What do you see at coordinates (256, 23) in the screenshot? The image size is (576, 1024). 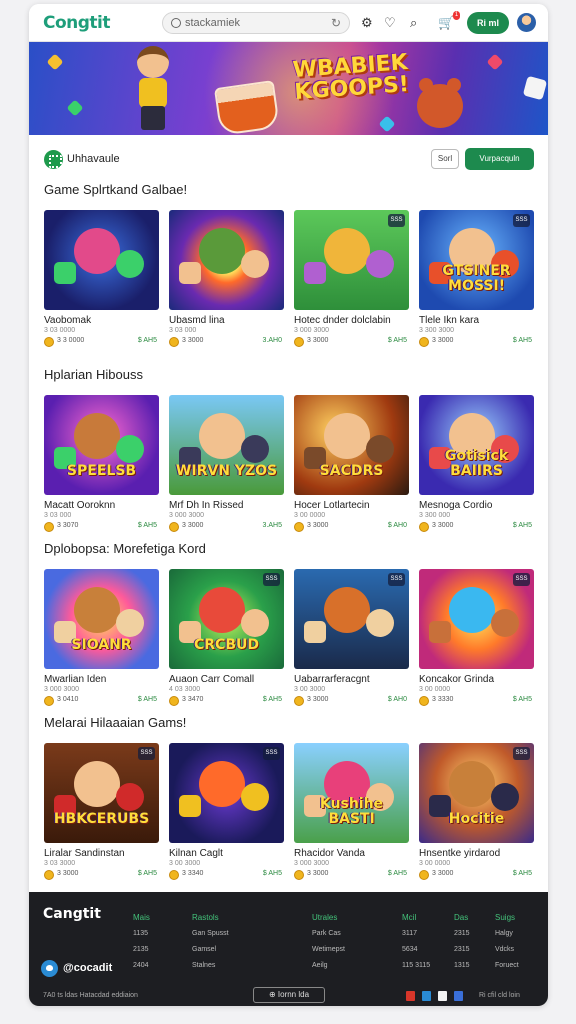 I see `search-input: stackamiek ↻` at bounding box center [256, 23].